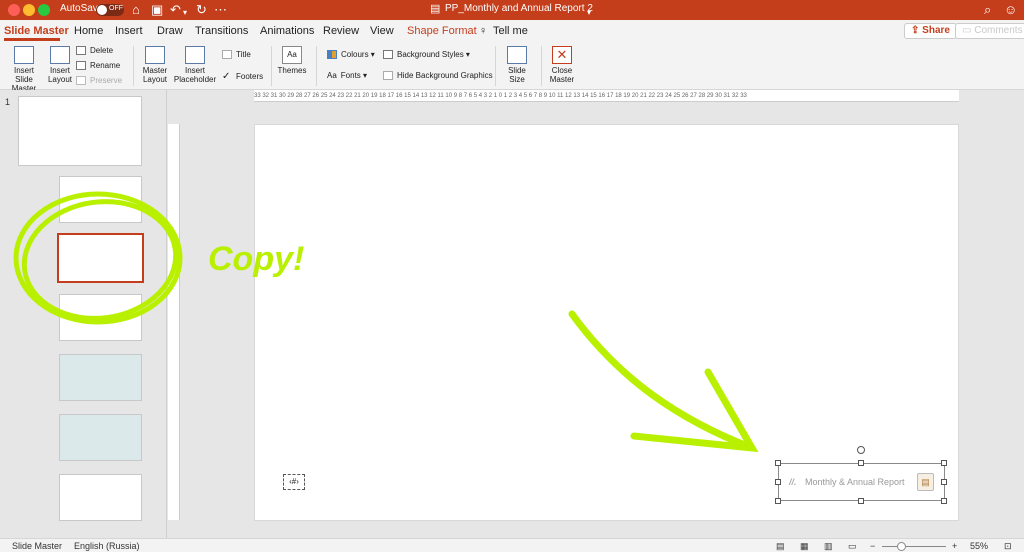 This screenshot has width=1024, height=552. Describe the element at coordinates (201, 9) in the screenshot. I see `redo-icon: ↻` at that location.